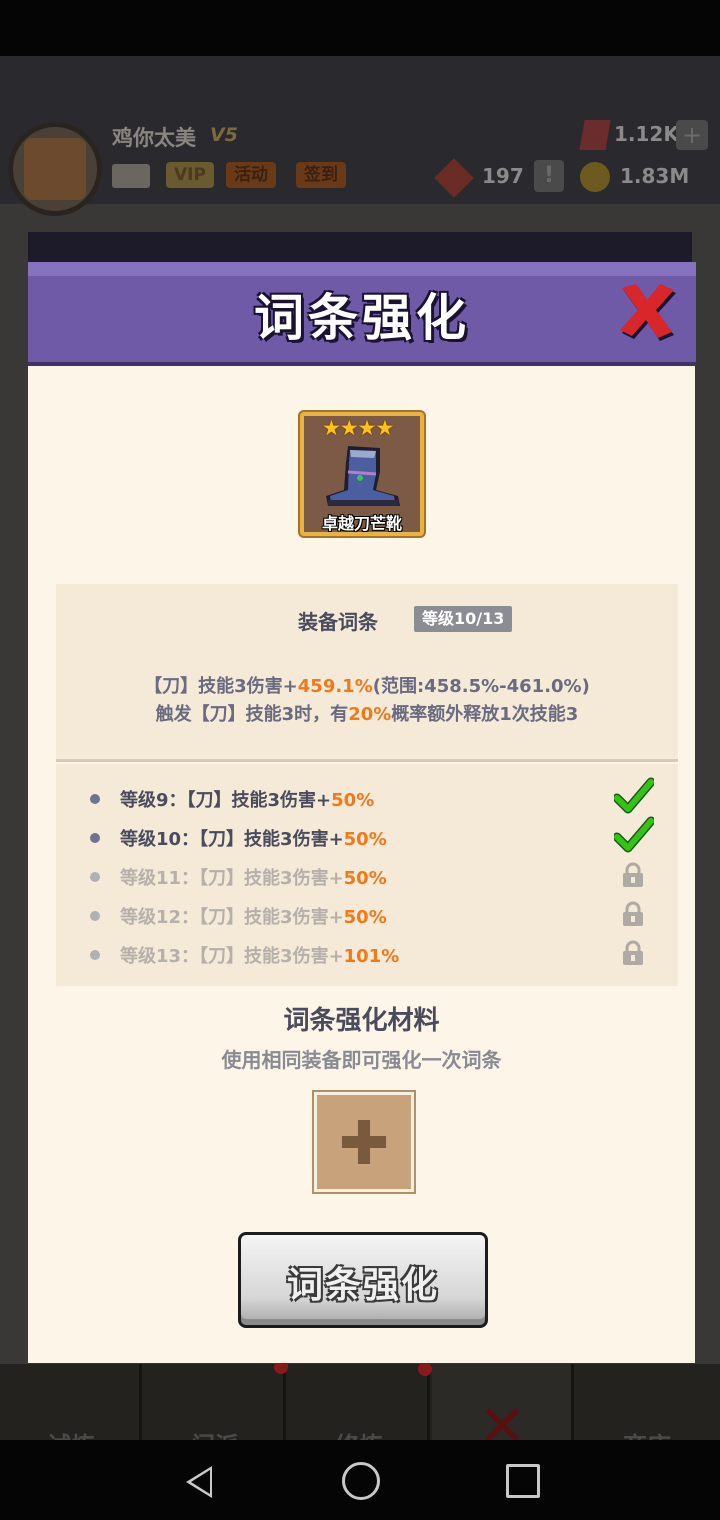 This screenshot has width=720, height=1520. Describe the element at coordinates (646, 134) in the screenshot. I see `gem-count: 1.12K` at that location.